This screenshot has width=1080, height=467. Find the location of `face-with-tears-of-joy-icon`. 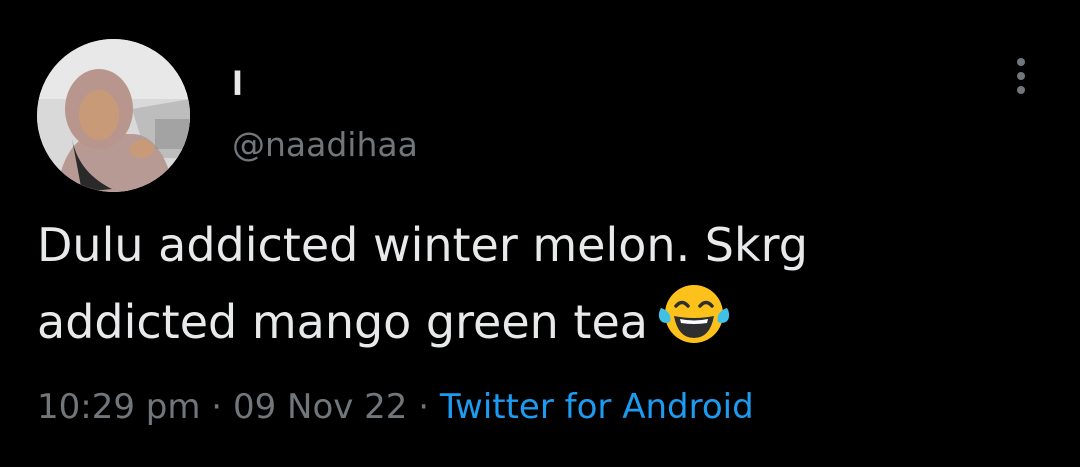

face-with-tears-of-joy-icon is located at coordinates (694, 314).